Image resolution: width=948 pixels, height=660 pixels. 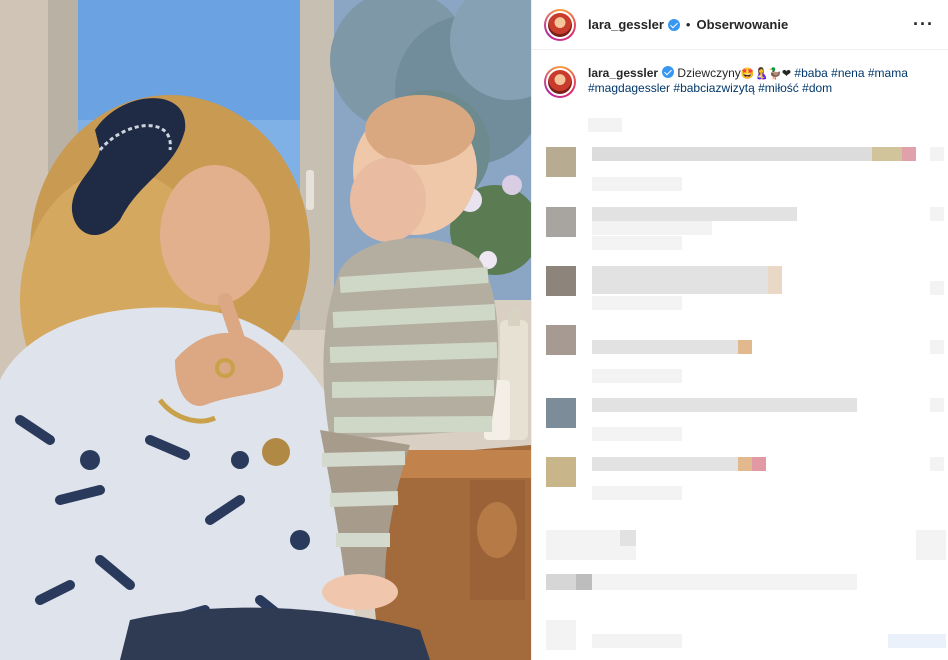 What do you see at coordinates (778, 88) in the screenshot?
I see `hashtag-milosc: #miłość` at bounding box center [778, 88].